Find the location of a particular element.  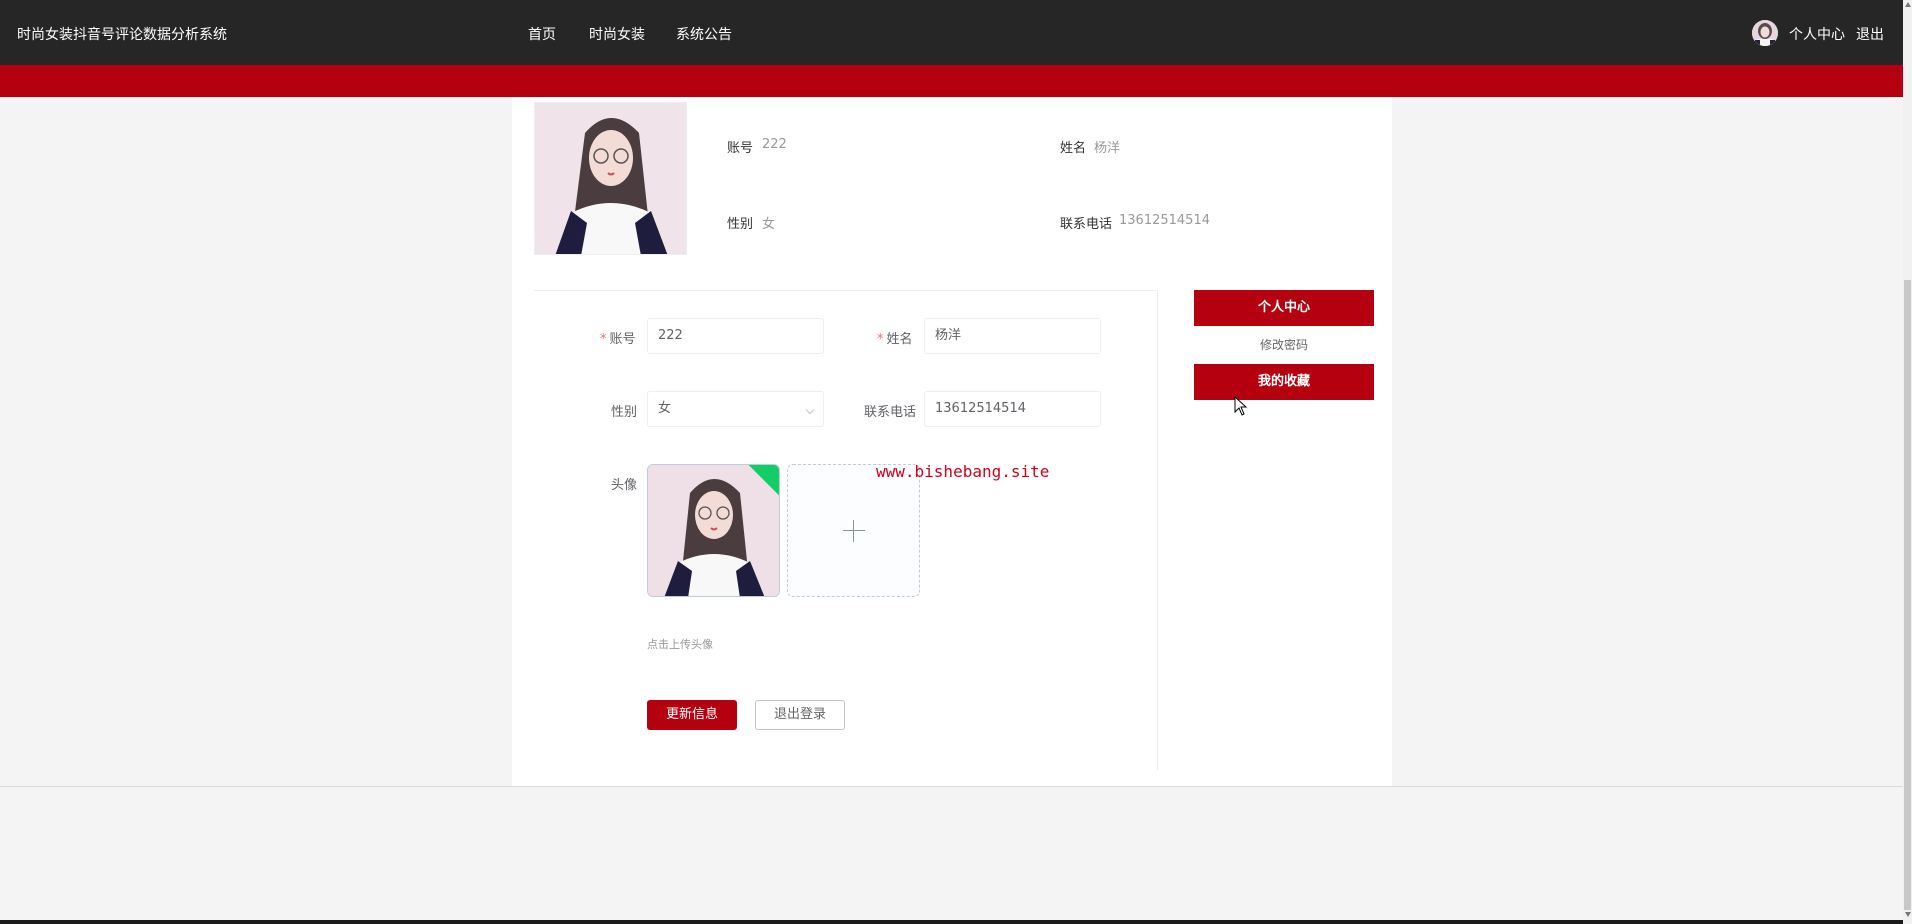

header-accent-band is located at coordinates (951, 81).